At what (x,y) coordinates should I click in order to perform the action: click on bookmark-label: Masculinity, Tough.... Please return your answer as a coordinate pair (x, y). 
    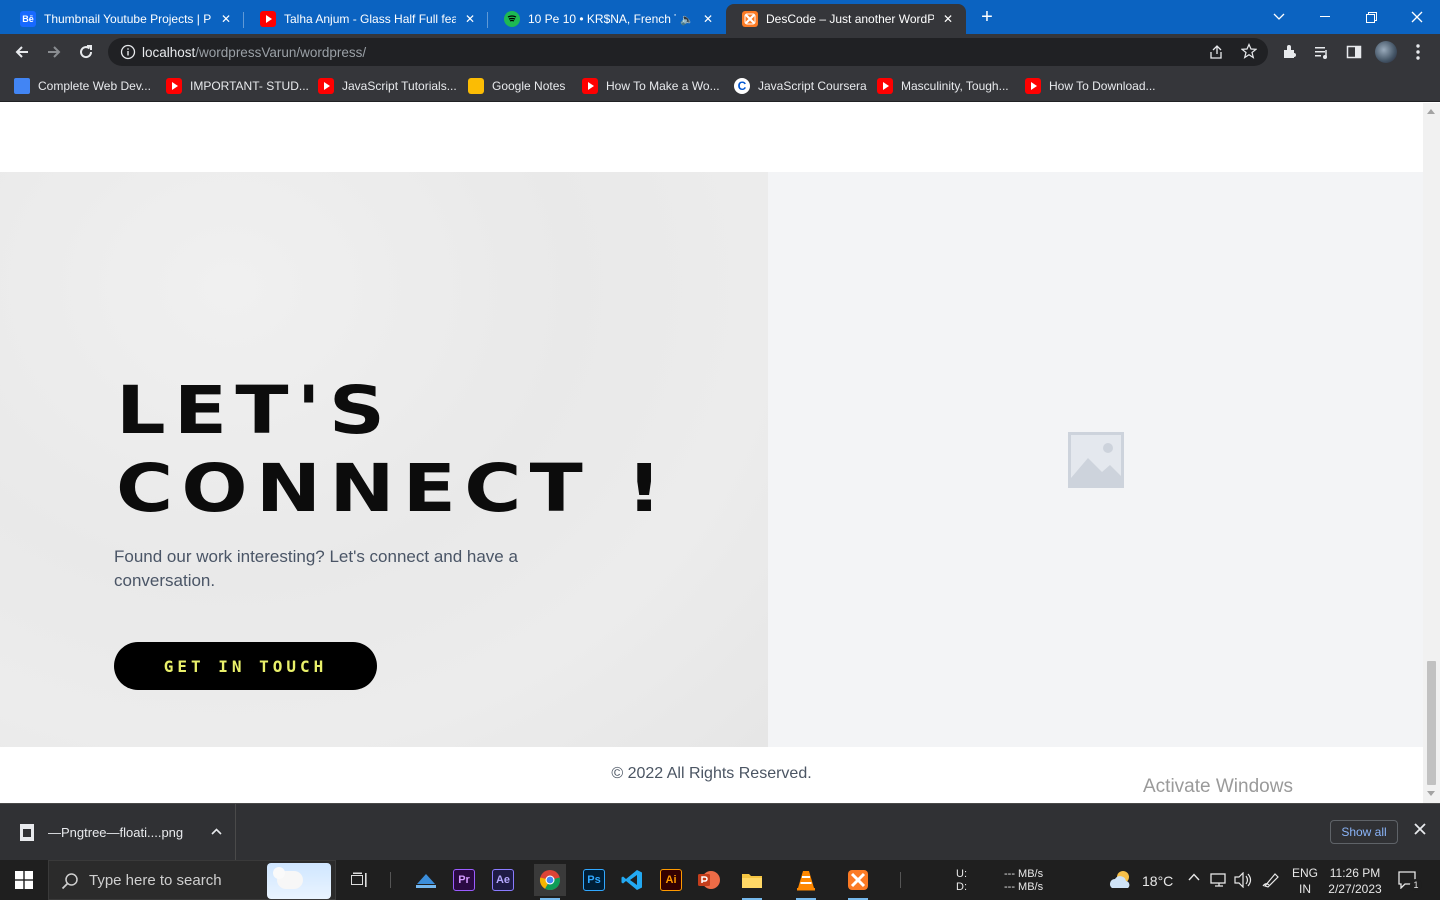
    Looking at the image, I should click on (955, 86).